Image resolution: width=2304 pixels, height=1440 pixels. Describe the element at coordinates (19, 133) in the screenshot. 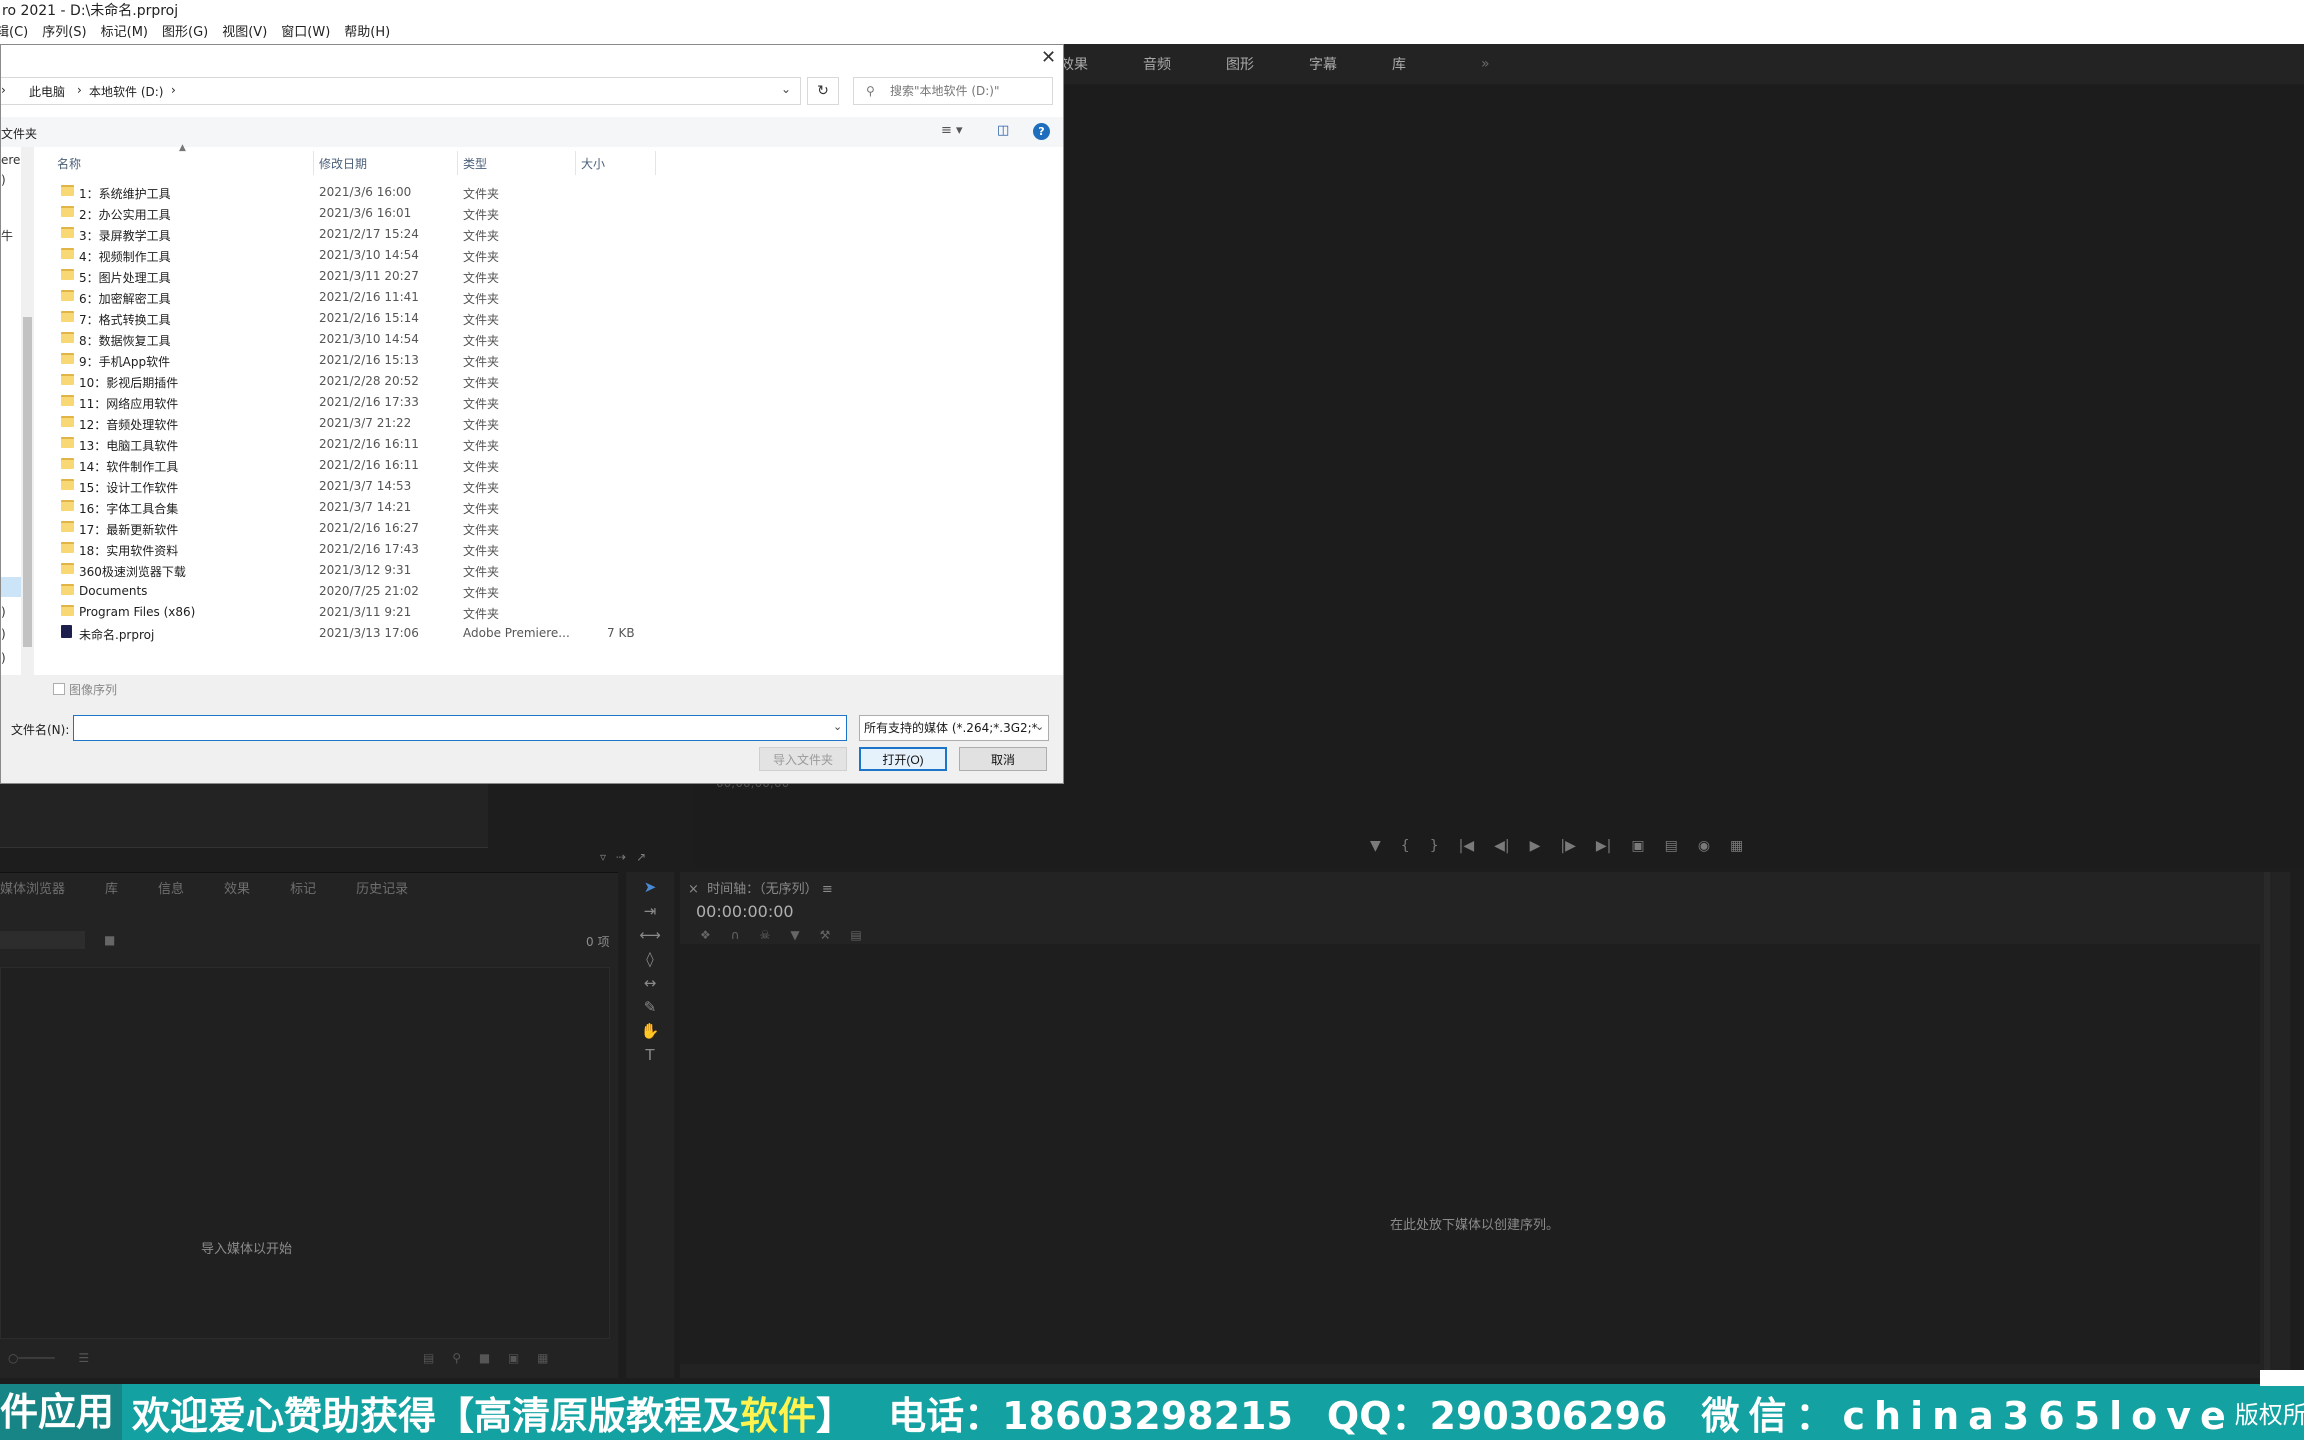

I see `new-folder-button: 文件夹` at that location.